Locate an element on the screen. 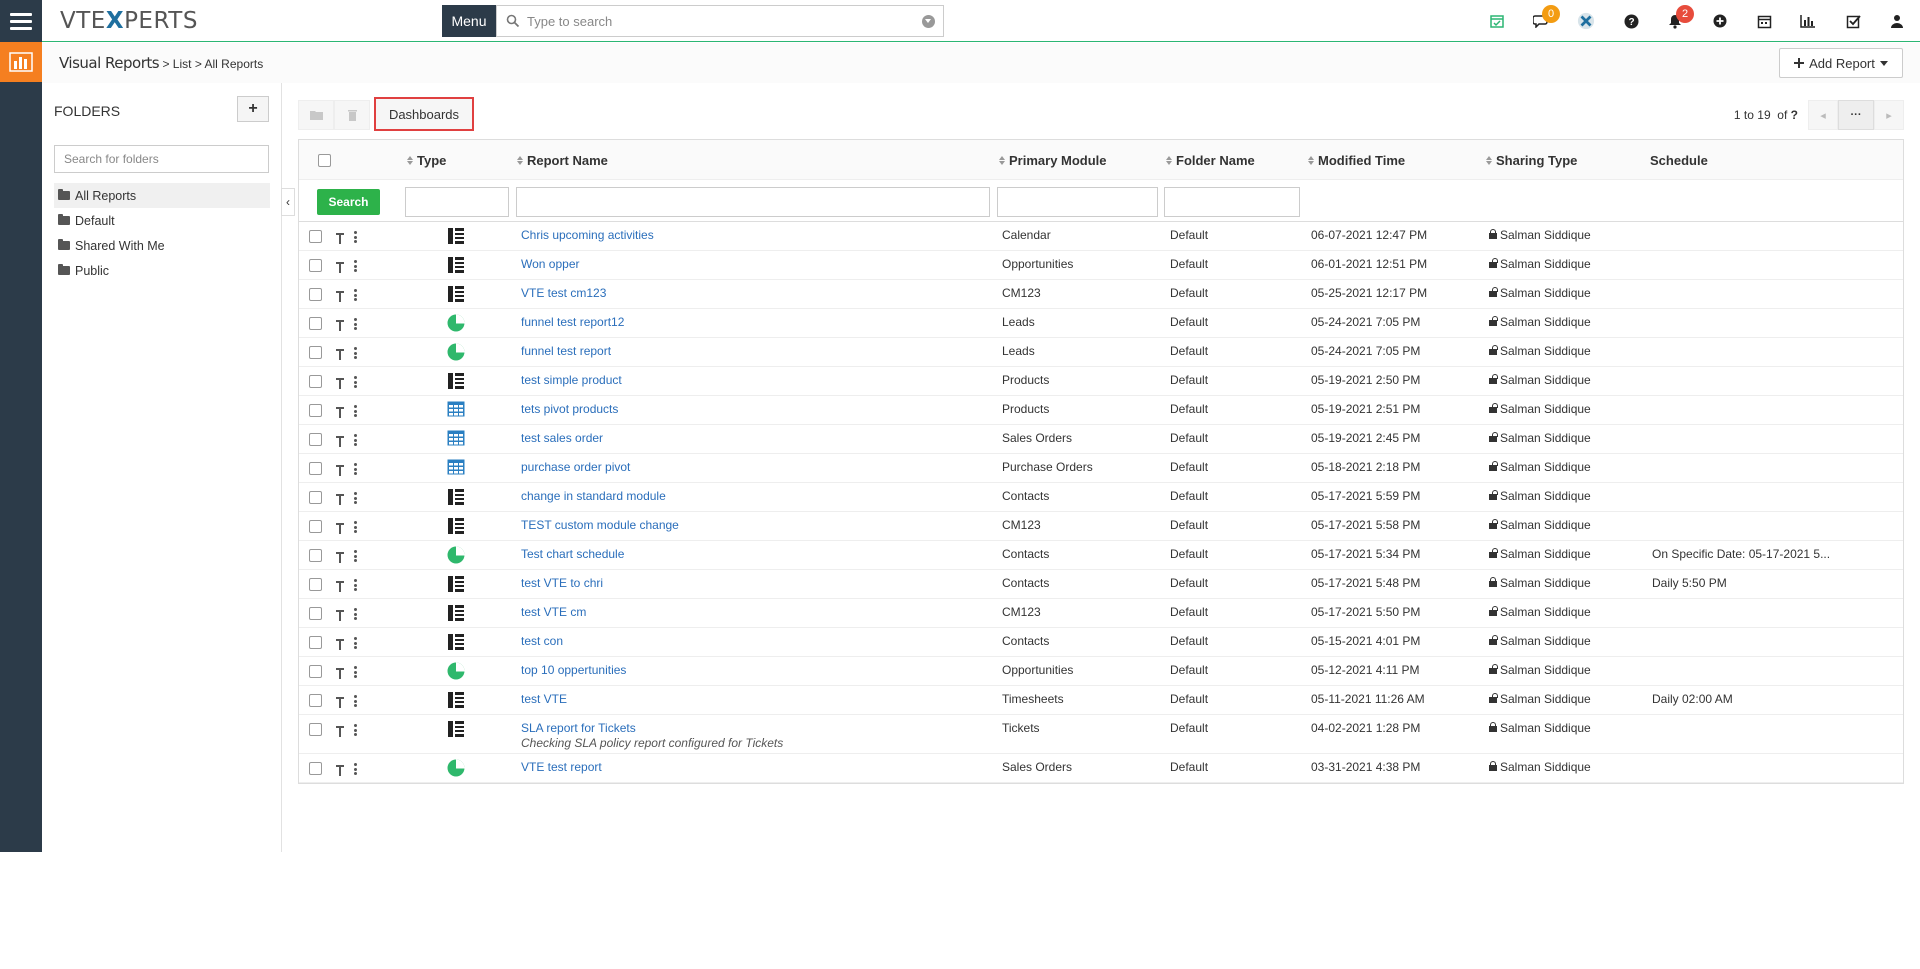 This screenshot has width=1920, height=969. report-name-link: funnel test report12 is located at coordinates (572, 322).